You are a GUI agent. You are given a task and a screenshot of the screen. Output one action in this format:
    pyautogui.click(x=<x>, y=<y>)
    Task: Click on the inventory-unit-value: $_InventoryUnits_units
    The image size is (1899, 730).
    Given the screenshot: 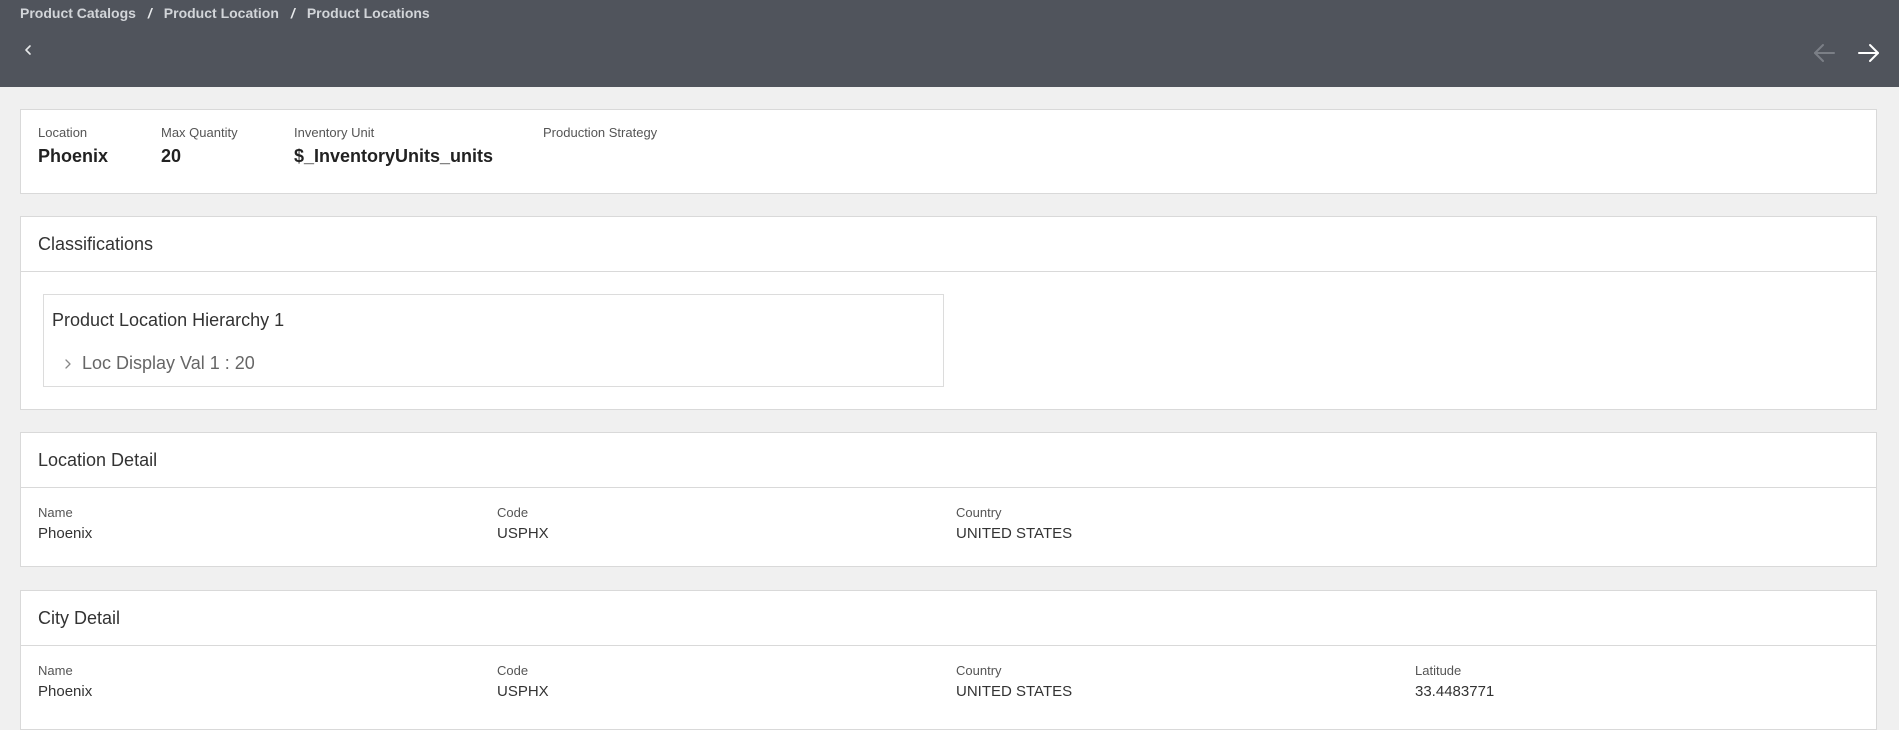 What is the action you would take?
    pyautogui.click(x=394, y=156)
    